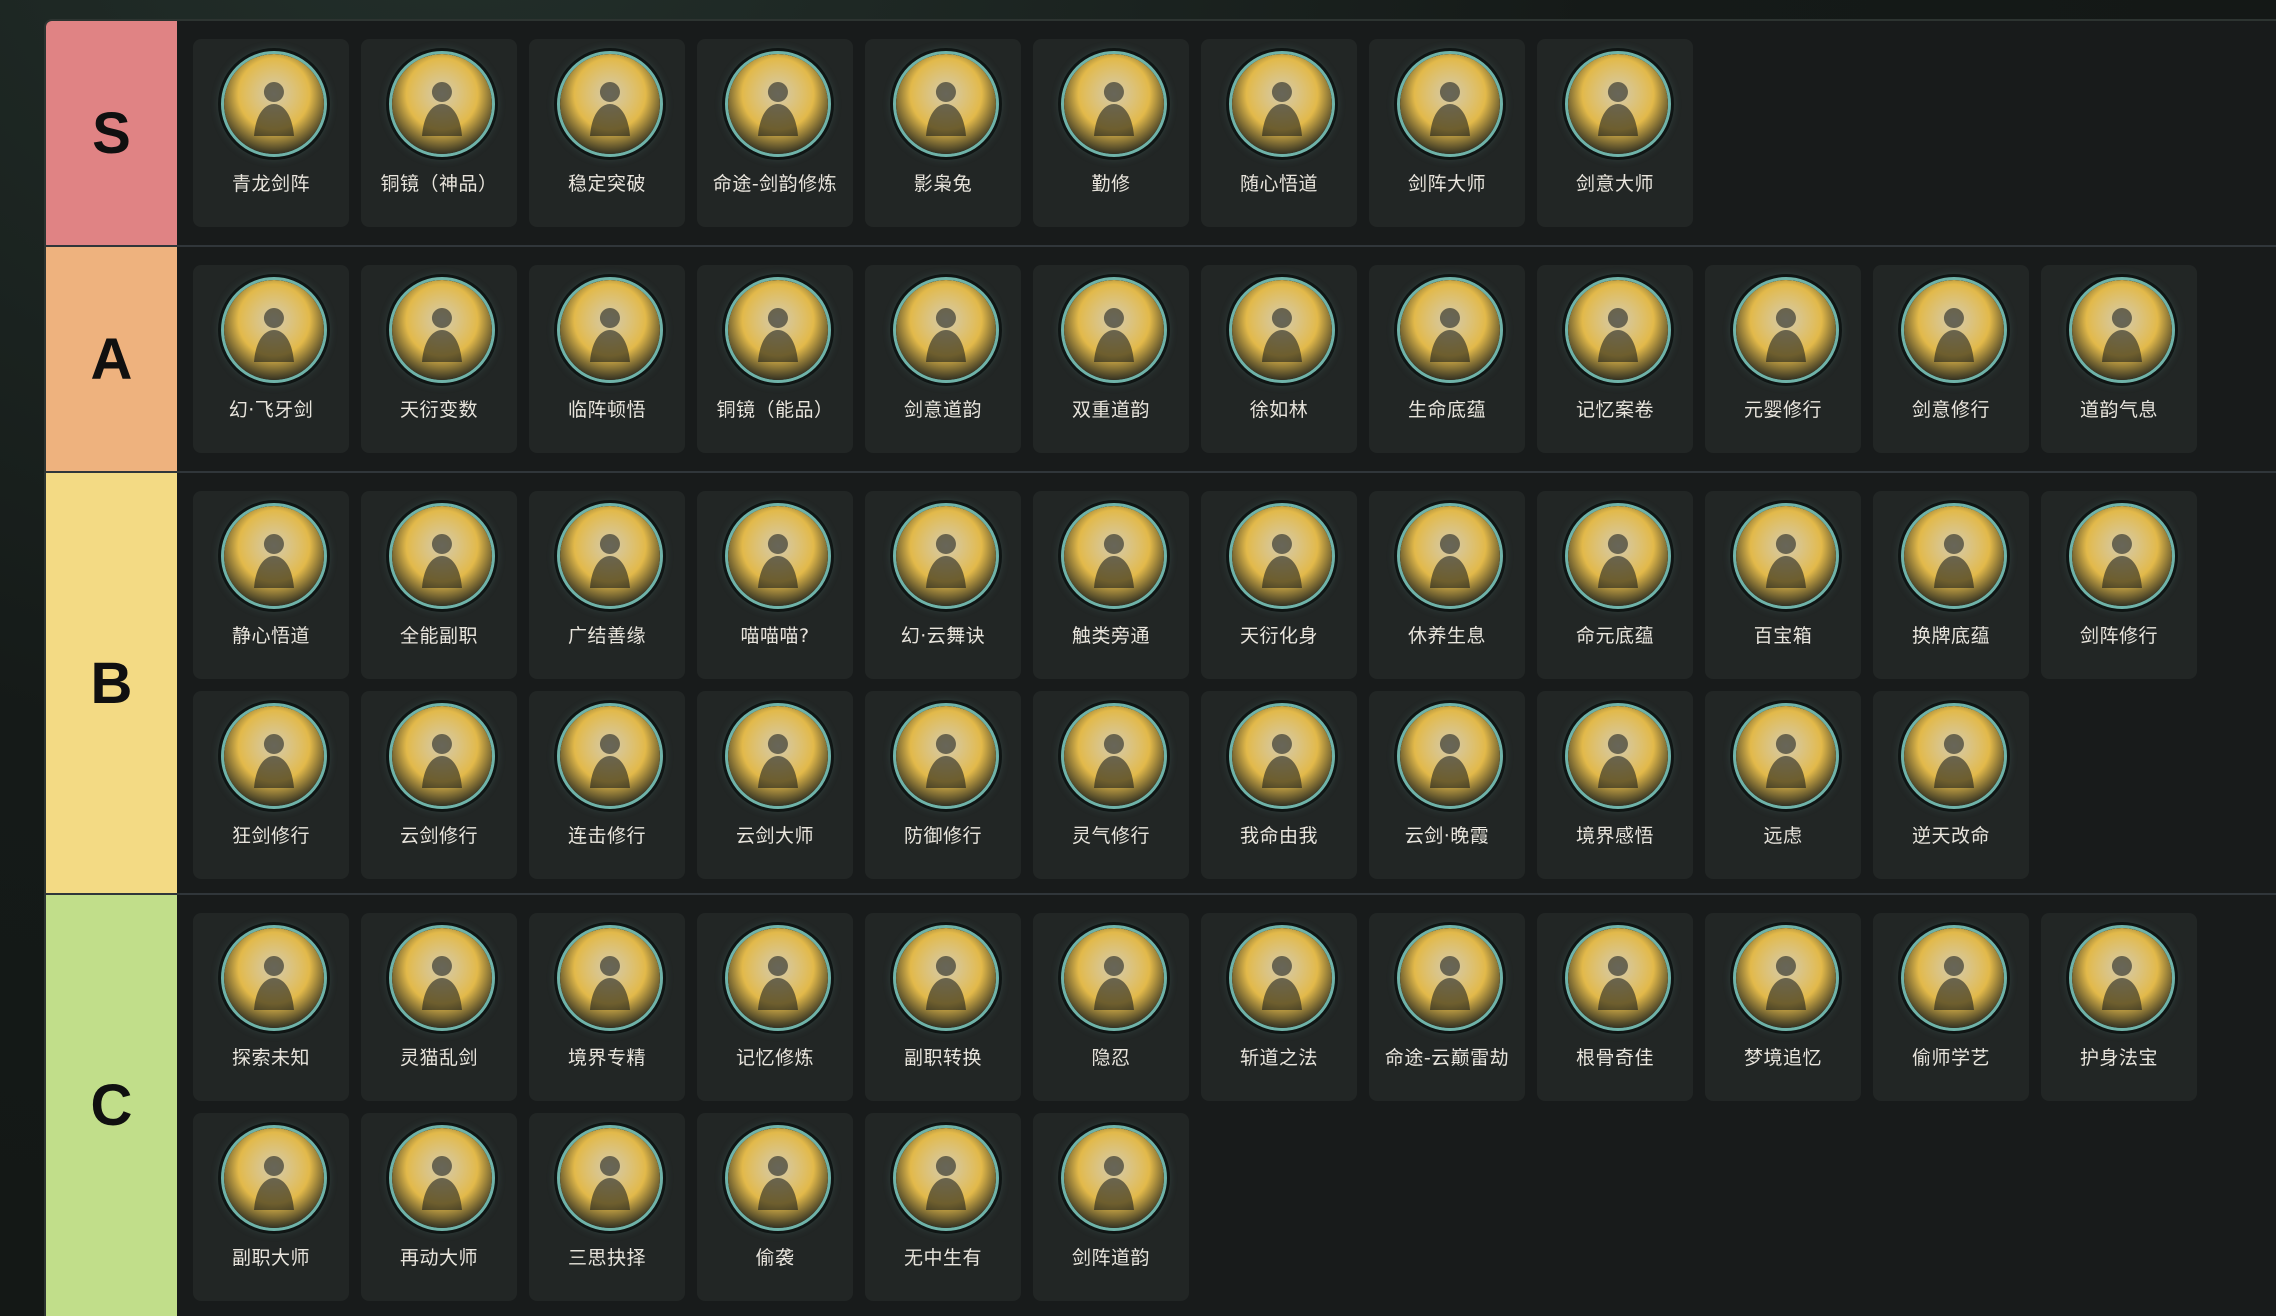 The image size is (2276, 1316). Describe the element at coordinates (1111, 785) in the screenshot. I see `tier-item-card: 灵气修行` at that location.